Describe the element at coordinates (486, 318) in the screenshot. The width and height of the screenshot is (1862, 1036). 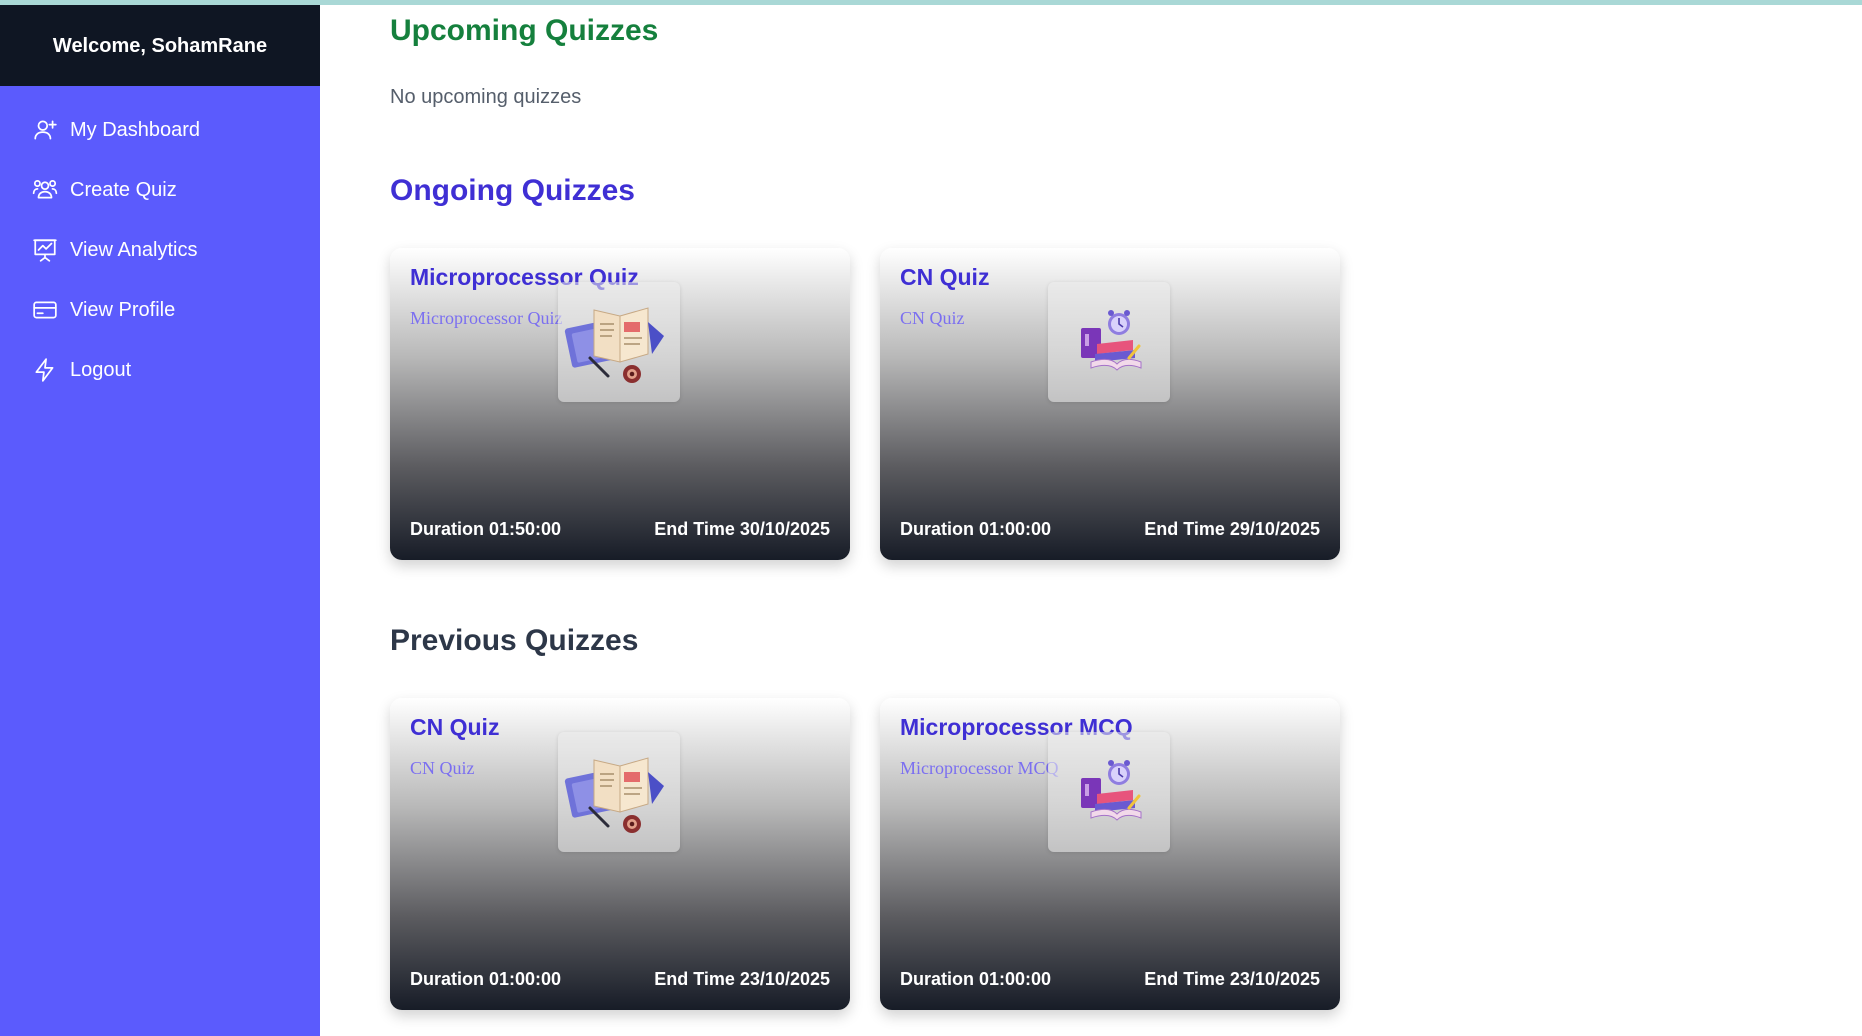
I see `quiz-subtitle: Microprocessor Quiz` at that location.